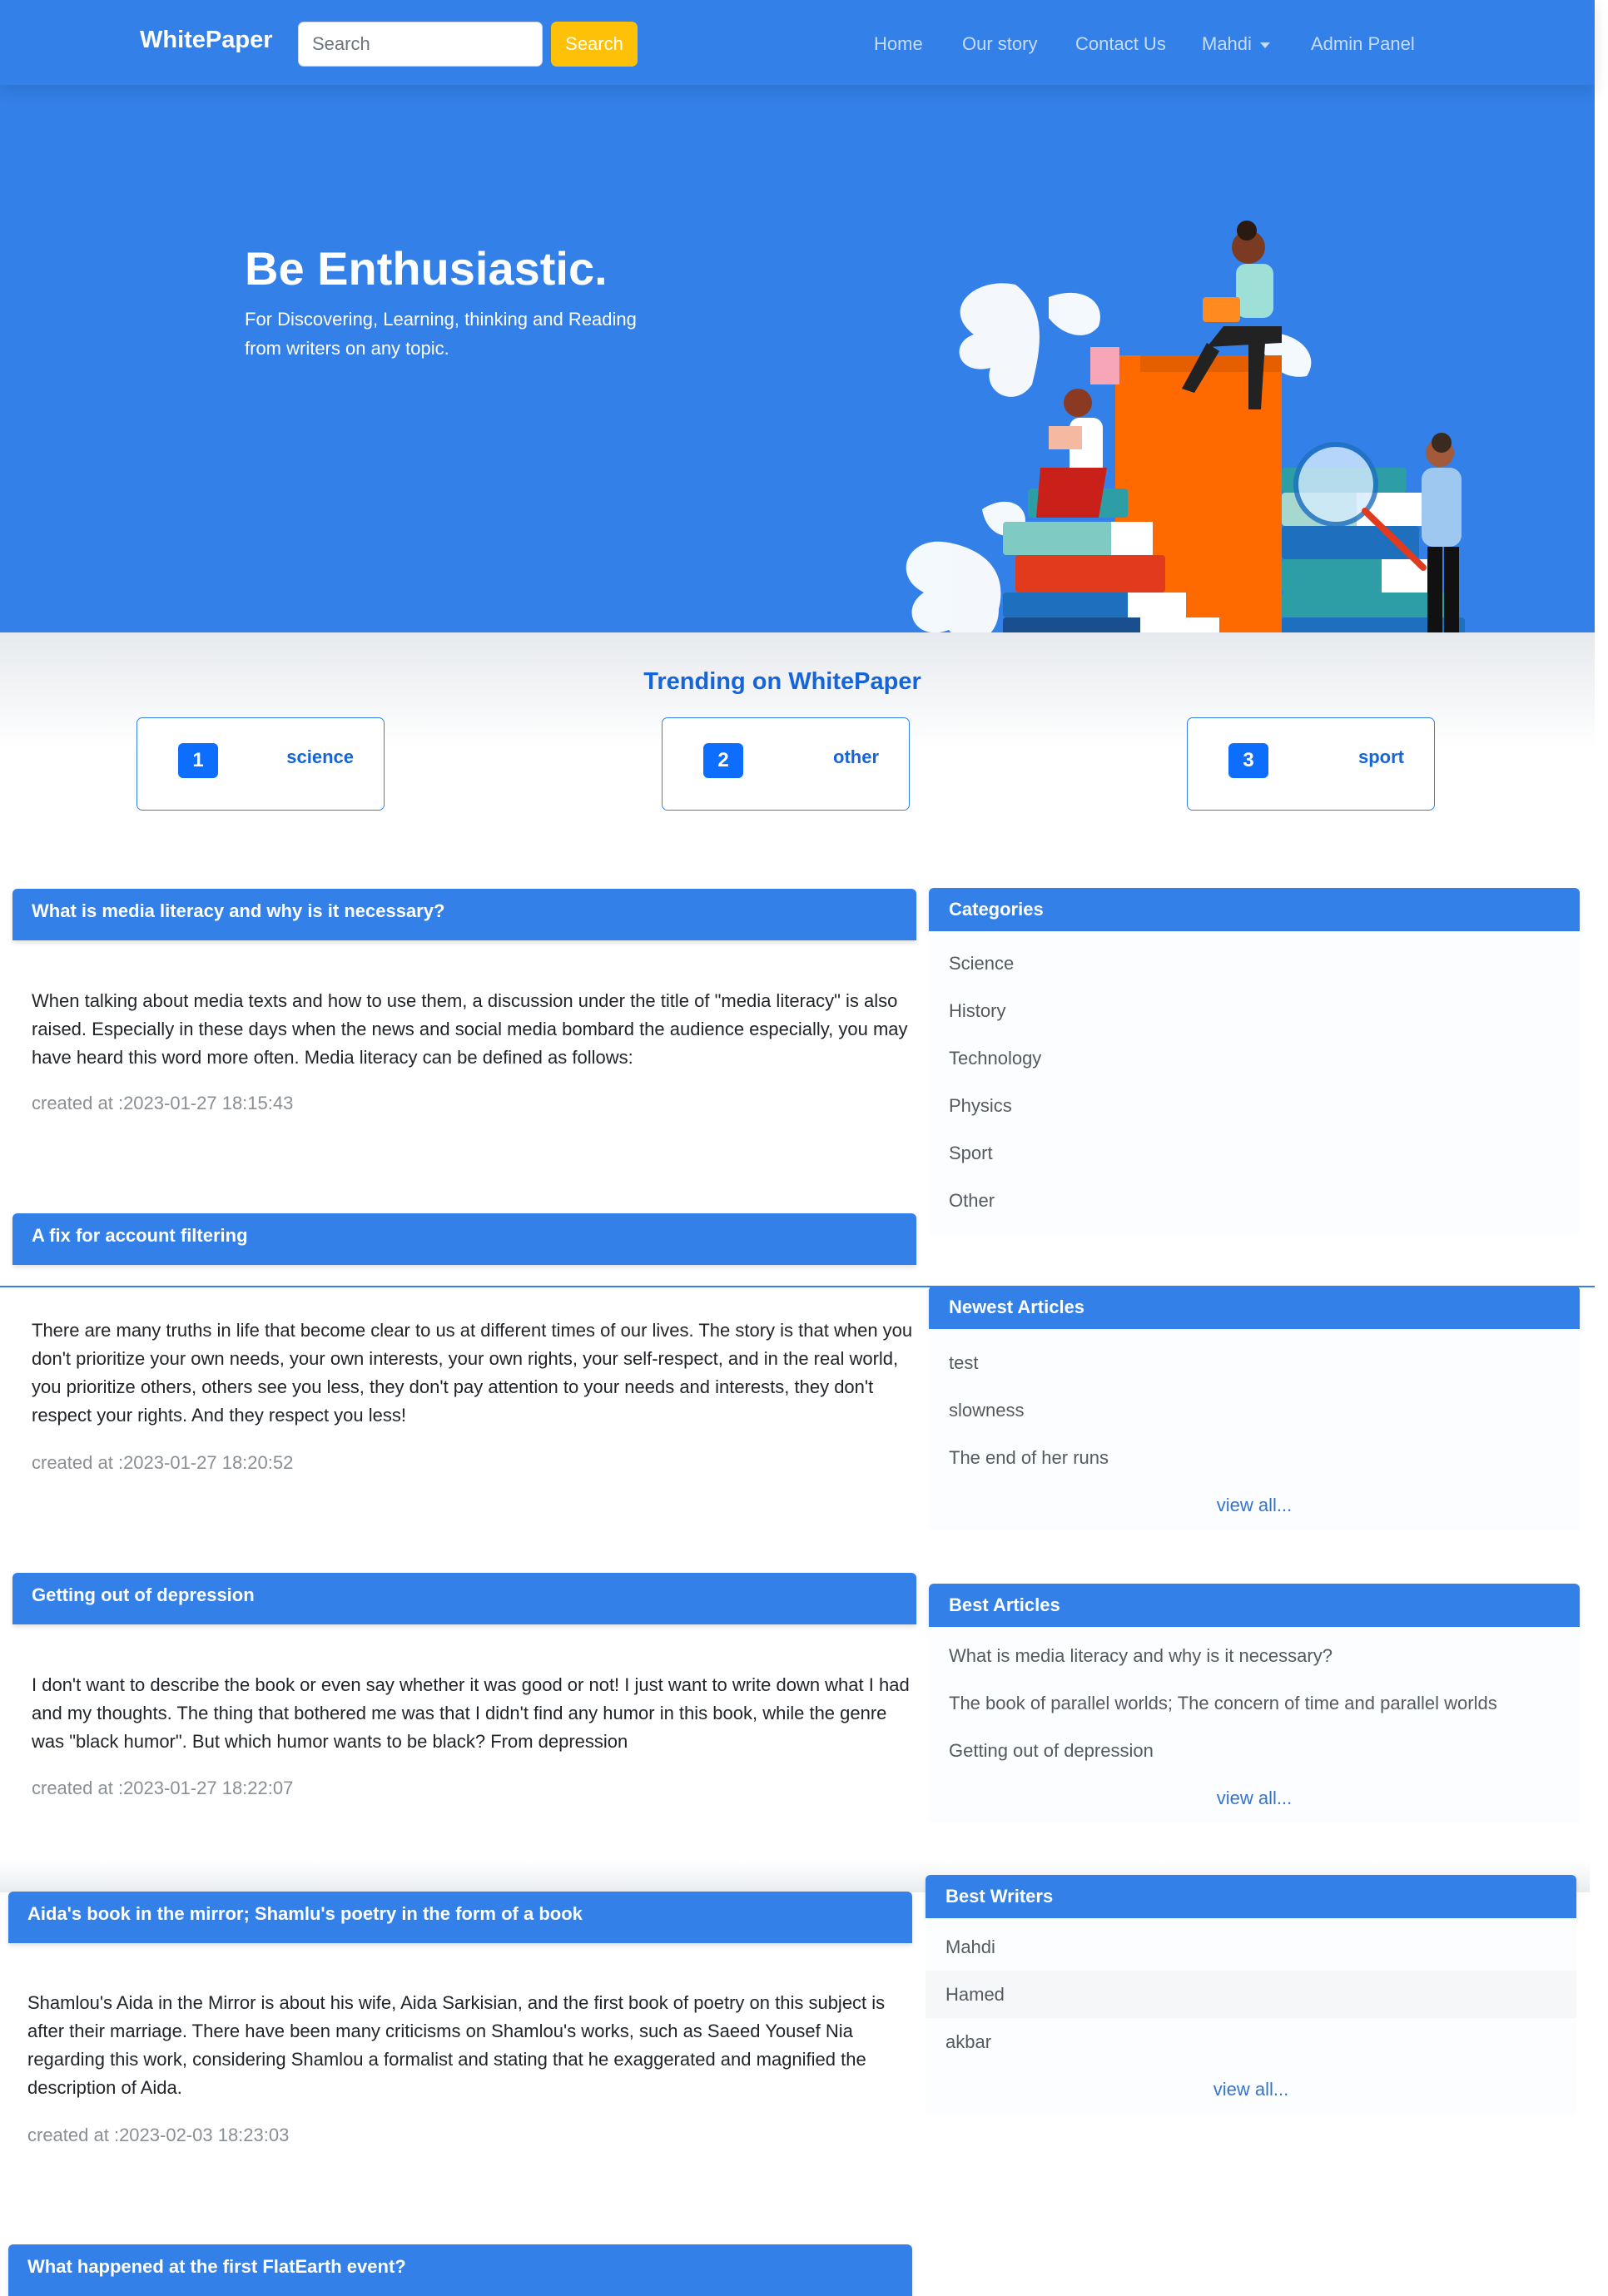 This screenshot has height=2296, width=1608. Describe the element at coordinates (1254, 963) in the screenshot. I see `category-item: Science` at that location.